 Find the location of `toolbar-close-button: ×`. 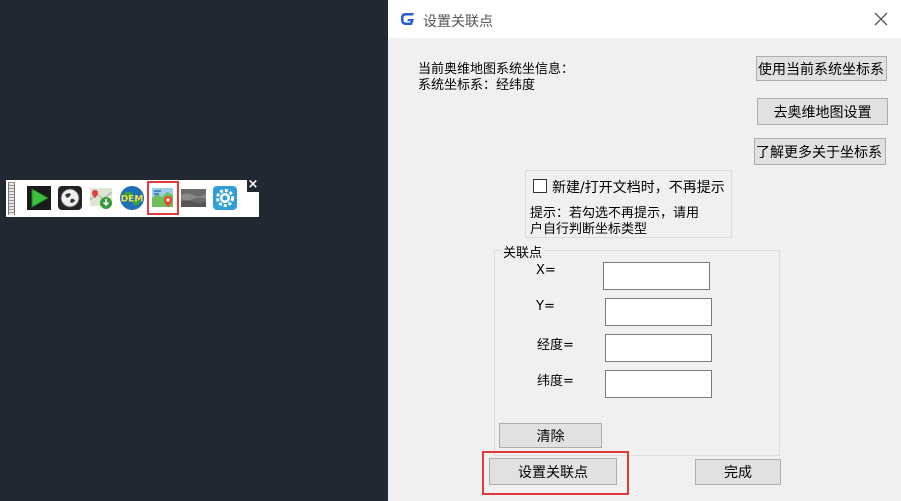

toolbar-close-button: × is located at coordinates (253, 185).